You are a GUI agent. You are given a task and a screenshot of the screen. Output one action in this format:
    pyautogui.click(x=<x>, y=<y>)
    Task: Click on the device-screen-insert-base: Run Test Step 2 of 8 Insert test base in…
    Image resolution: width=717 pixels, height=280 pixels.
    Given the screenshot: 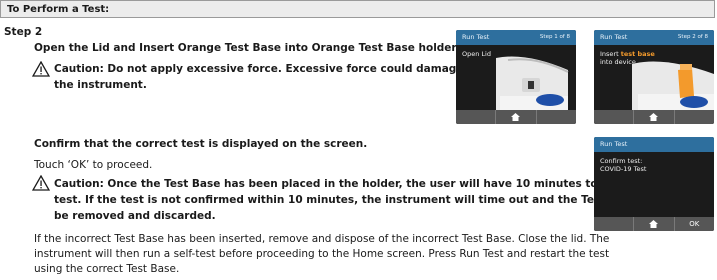 What is the action you would take?
    pyautogui.click(x=654, y=77)
    